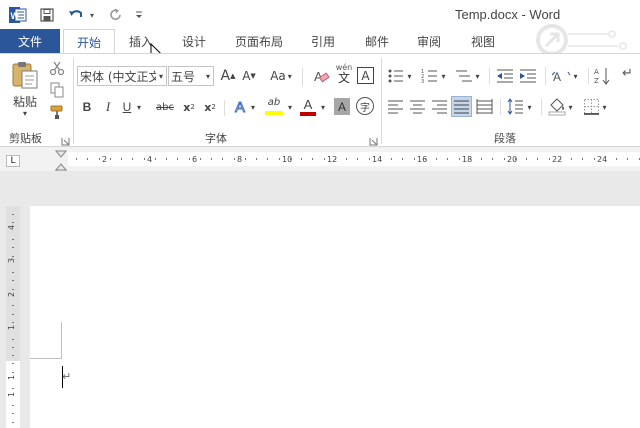  Describe the element at coordinates (253, 107) in the screenshot. I see `text-effects-dropdown-icon: ▾` at that location.